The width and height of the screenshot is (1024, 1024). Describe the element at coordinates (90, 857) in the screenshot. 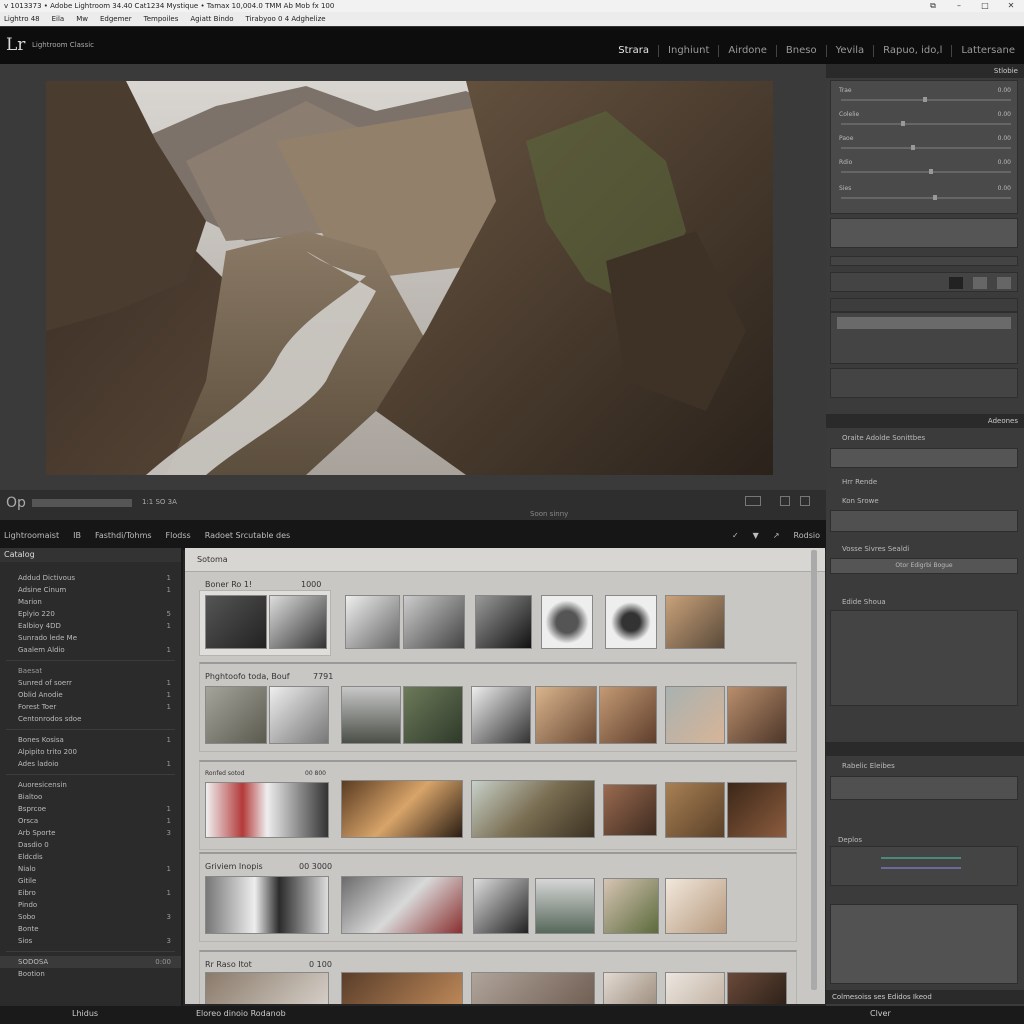

I see `collection-item: Eldcdis` at that location.